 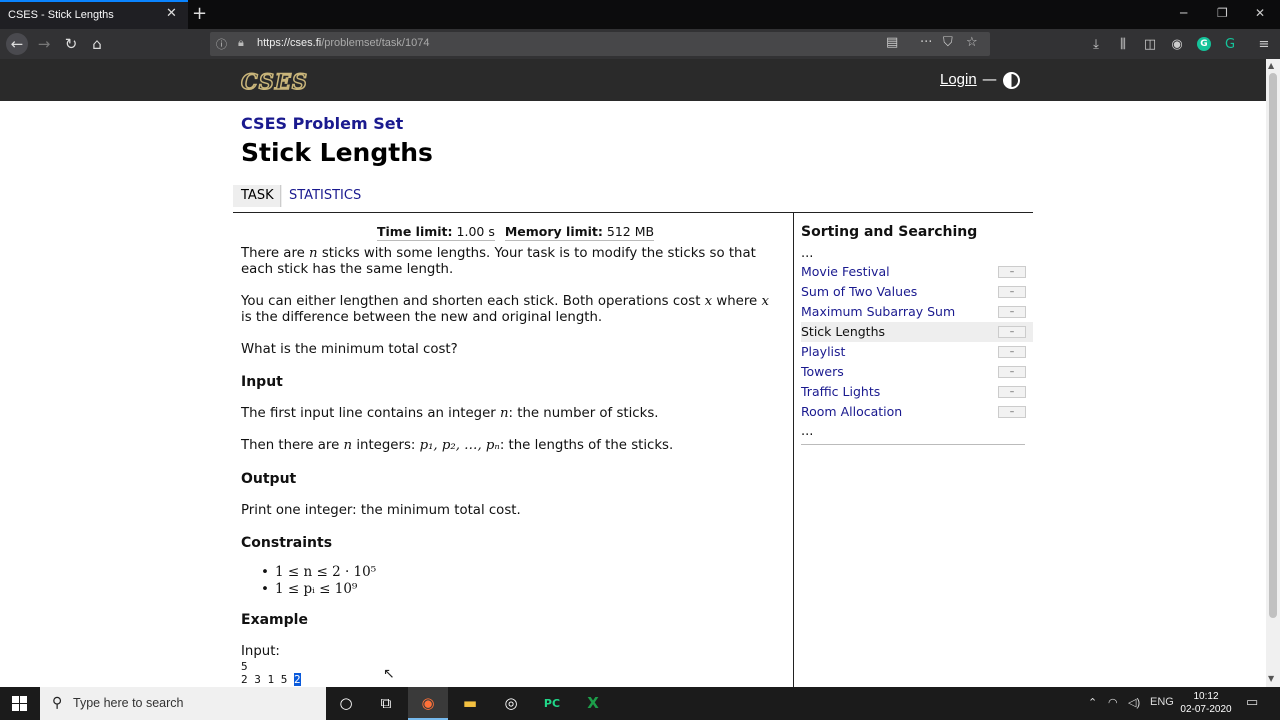 I want to click on grammarly-icon: G, so click(x=1204, y=44).